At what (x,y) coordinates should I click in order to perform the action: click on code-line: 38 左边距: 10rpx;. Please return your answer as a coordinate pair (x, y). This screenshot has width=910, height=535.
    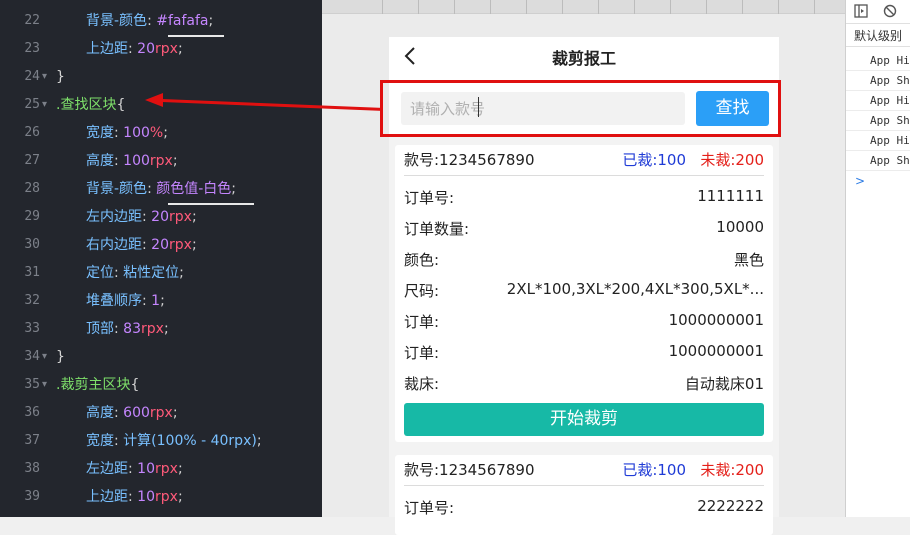
    Looking at the image, I should click on (161, 469).